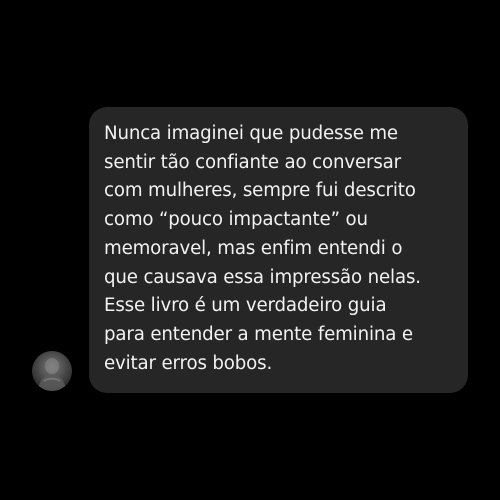 Image resolution: width=500 pixels, height=500 pixels. I want to click on user-photo-icon, so click(52, 374).